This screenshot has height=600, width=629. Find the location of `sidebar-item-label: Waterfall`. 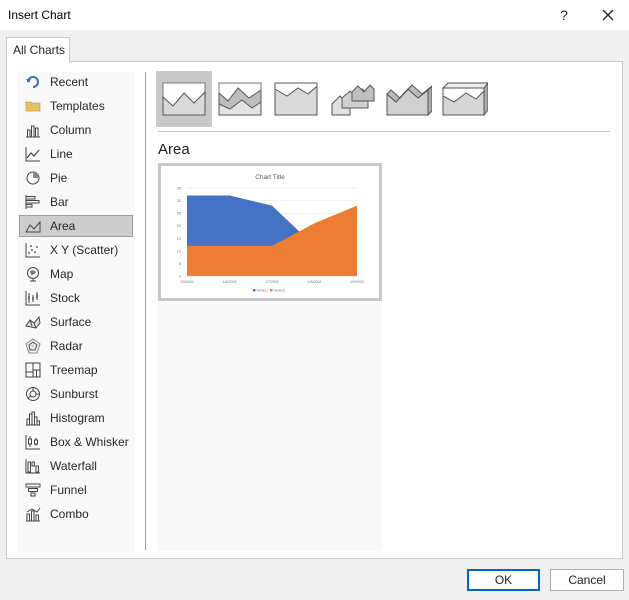

sidebar-item-label: Waterfall is located at coordinates (73, 466).